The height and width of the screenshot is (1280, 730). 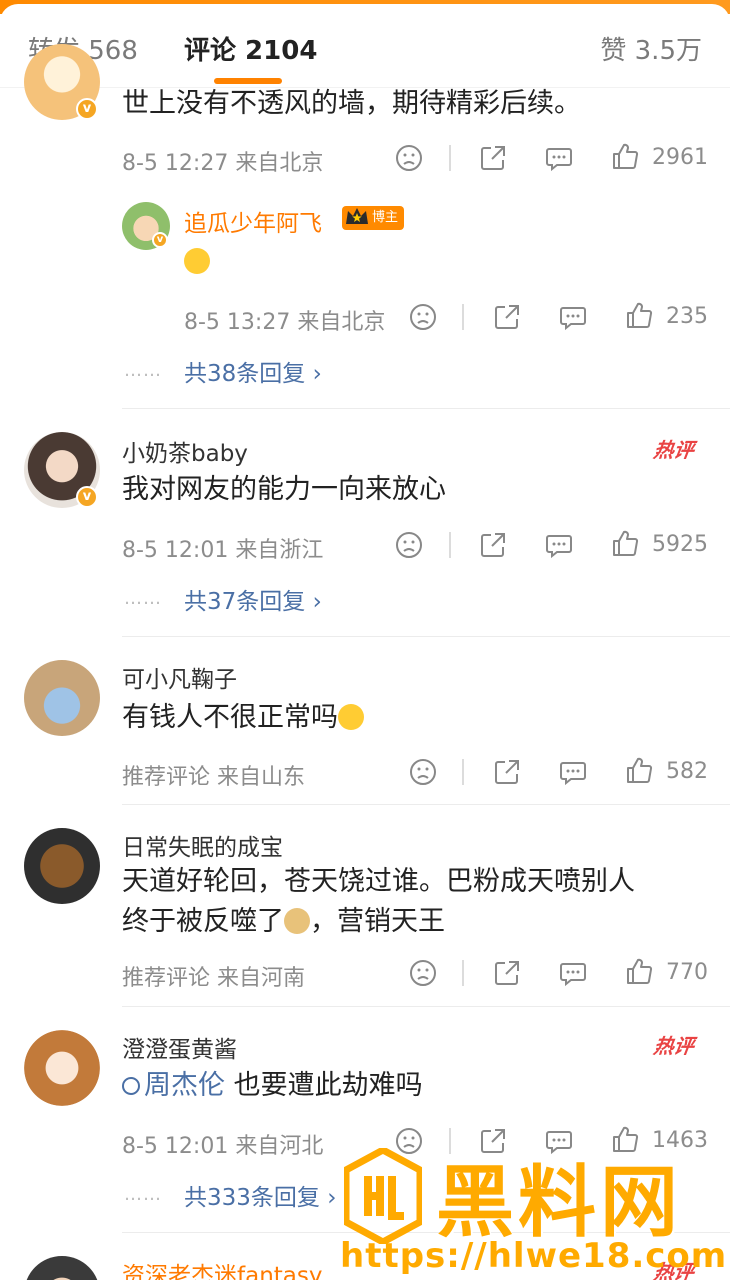 I want to click on comment-text-content: 也要遭此劫难吗, so click(x=324, y=1085).